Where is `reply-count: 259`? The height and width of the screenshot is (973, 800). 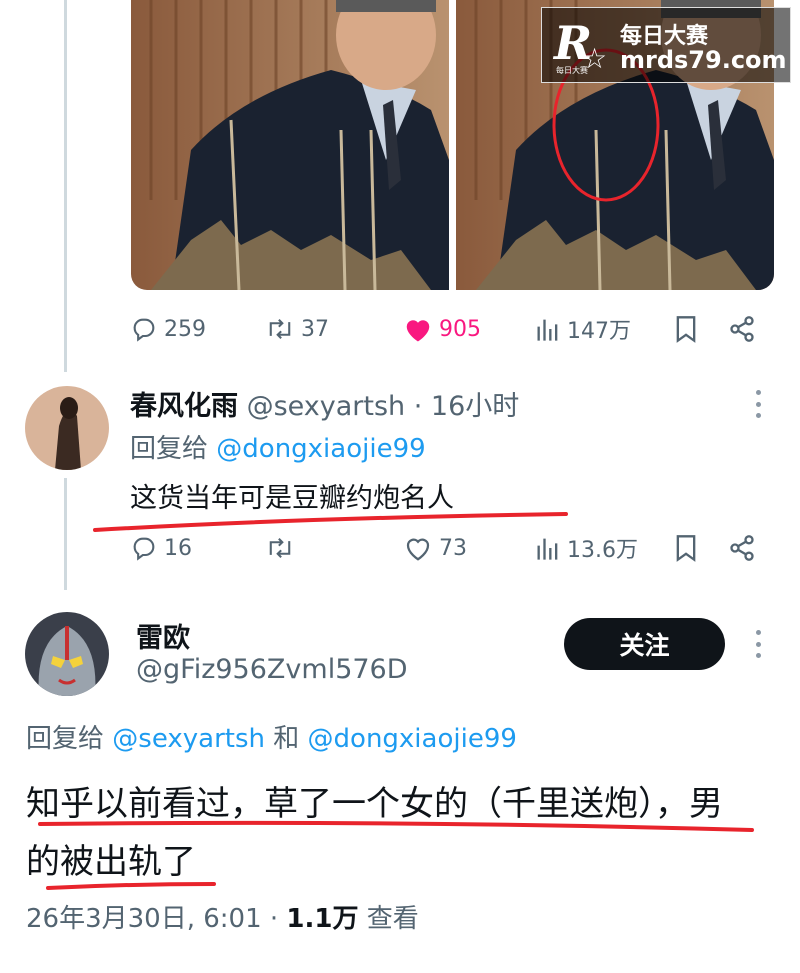 reply-count: 259 is located at coordinates (185, 329).